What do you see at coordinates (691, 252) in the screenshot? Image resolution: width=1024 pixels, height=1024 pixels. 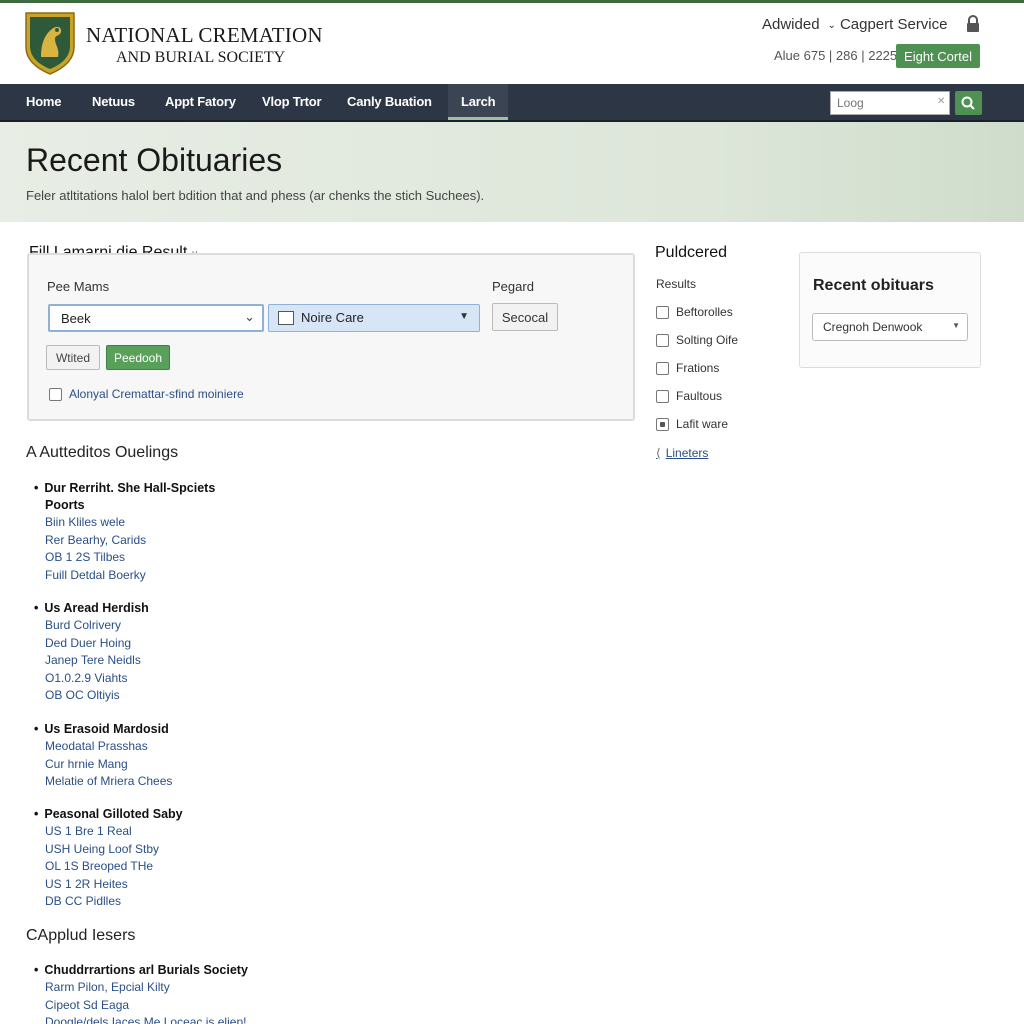 I see `filters-title: Puldcered` at bounding box center [691, 252].